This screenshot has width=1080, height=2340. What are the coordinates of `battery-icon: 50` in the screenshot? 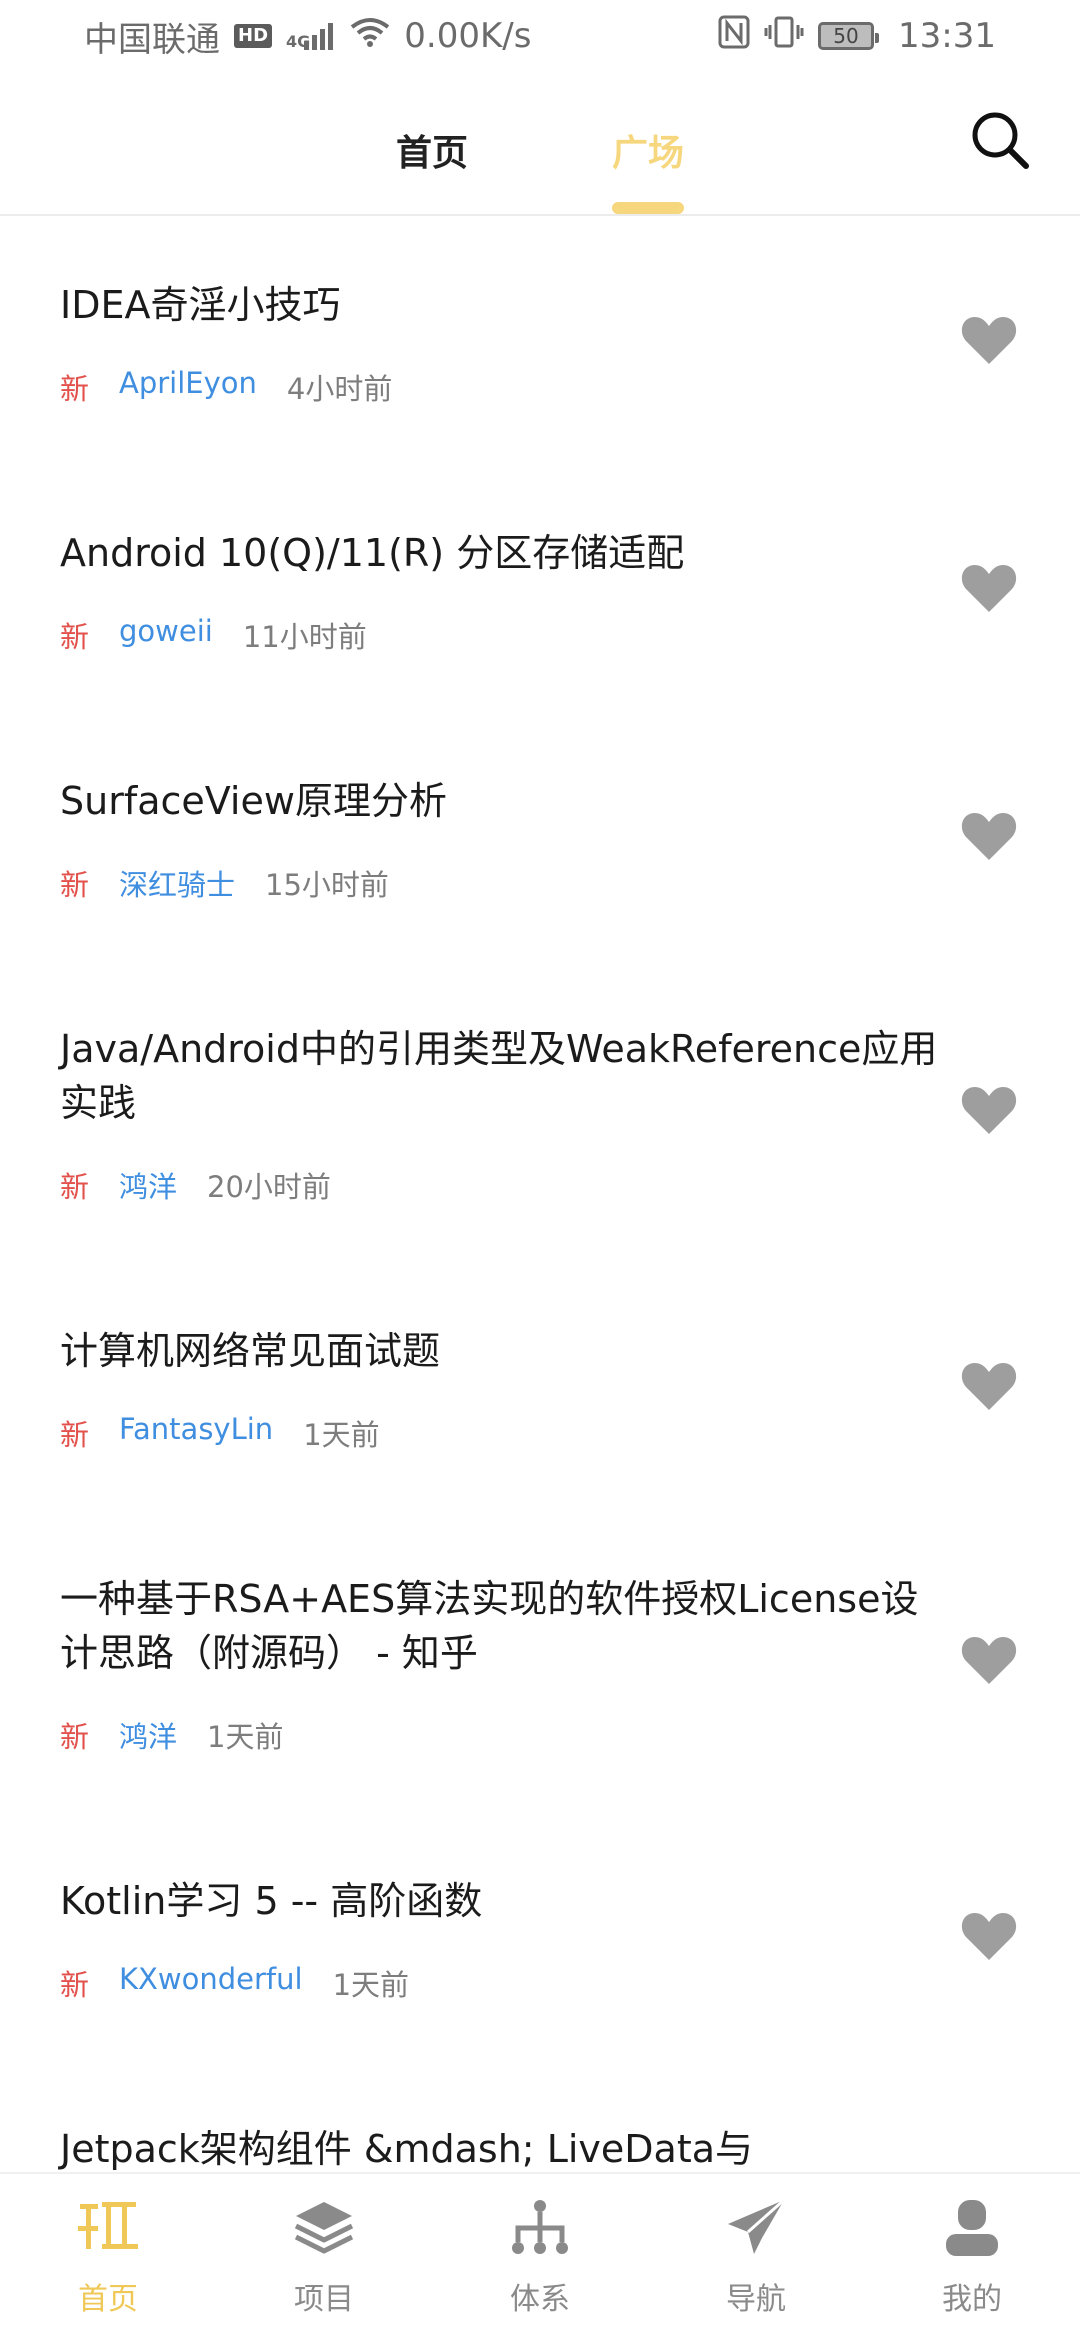 It's located at (849, 36).